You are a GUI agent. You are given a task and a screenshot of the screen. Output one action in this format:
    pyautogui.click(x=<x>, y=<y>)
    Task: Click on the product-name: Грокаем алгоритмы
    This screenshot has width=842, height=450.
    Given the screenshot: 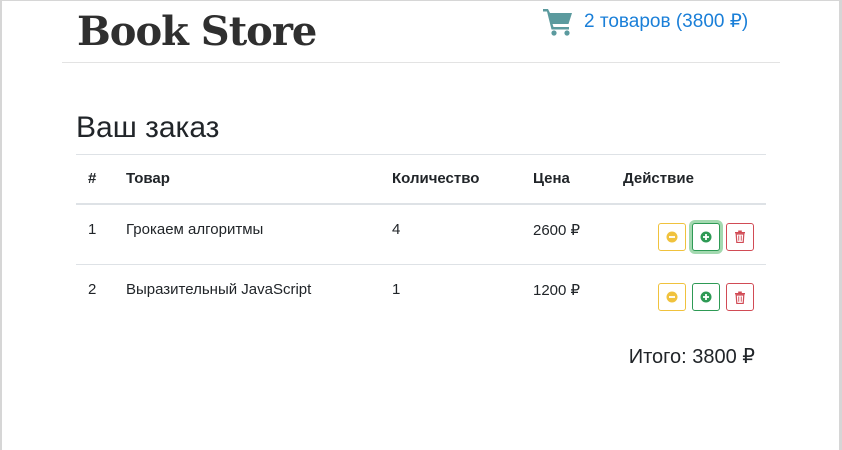 What is the action you would take?
    pyautogui.click(x=247, y=234)
    